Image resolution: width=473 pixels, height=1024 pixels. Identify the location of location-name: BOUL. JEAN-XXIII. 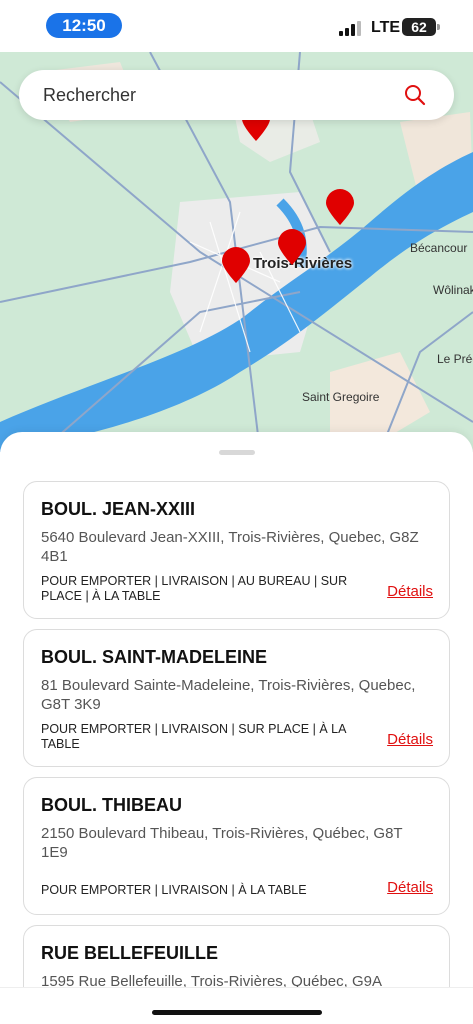
(118, 509).